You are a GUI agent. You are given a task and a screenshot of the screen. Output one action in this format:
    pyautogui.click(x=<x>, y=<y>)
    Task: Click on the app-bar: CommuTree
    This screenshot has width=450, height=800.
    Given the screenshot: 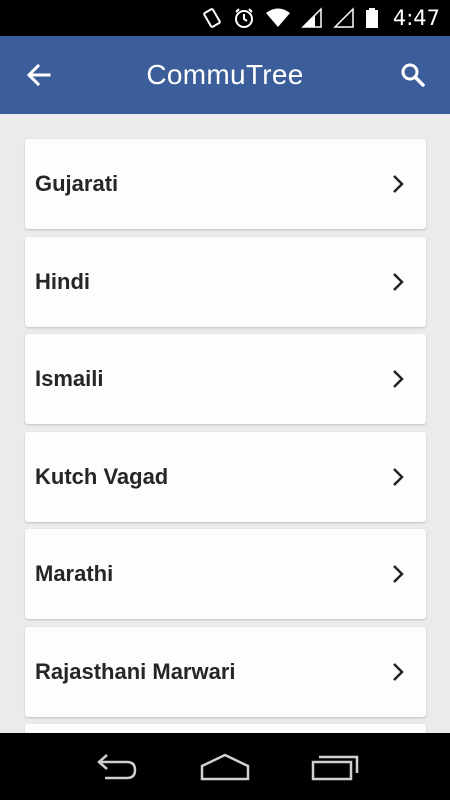 What is the action you would take?
    pyautogui.click(x=225, y=75)
    